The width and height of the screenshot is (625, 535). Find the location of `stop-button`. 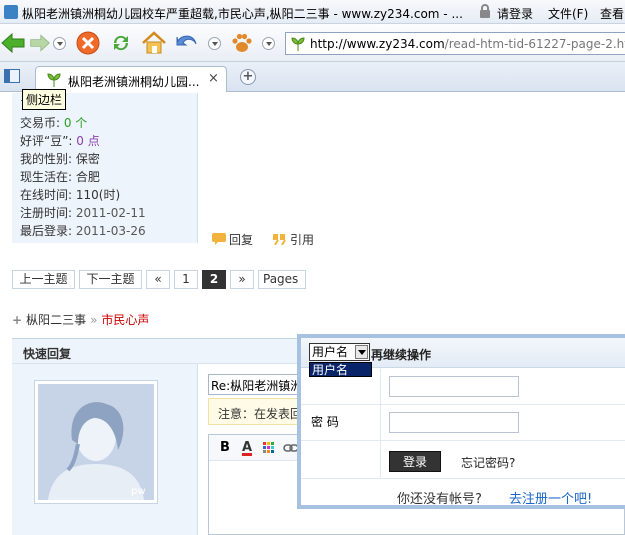

stop-button is located at coordinates (88, 43).